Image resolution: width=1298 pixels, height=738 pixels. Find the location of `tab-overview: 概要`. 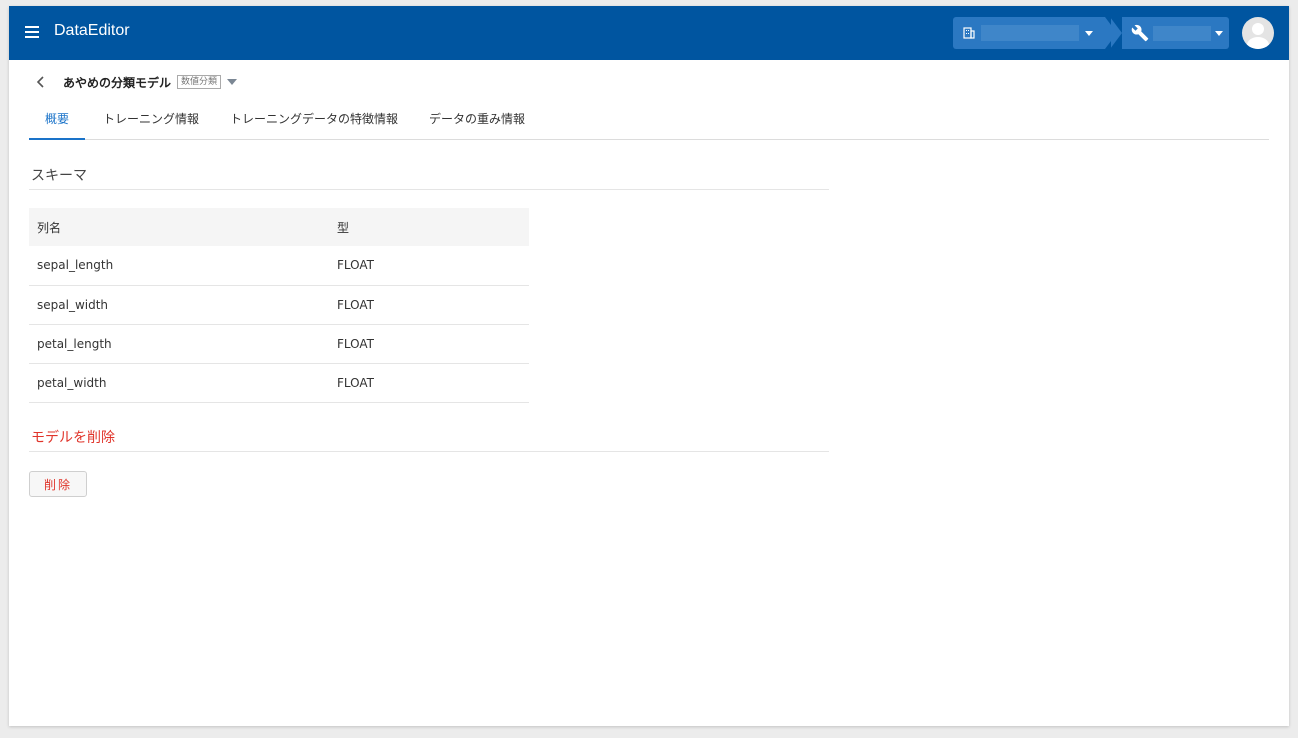

tab-overview: 概要 is located at coordinates (57, 122).